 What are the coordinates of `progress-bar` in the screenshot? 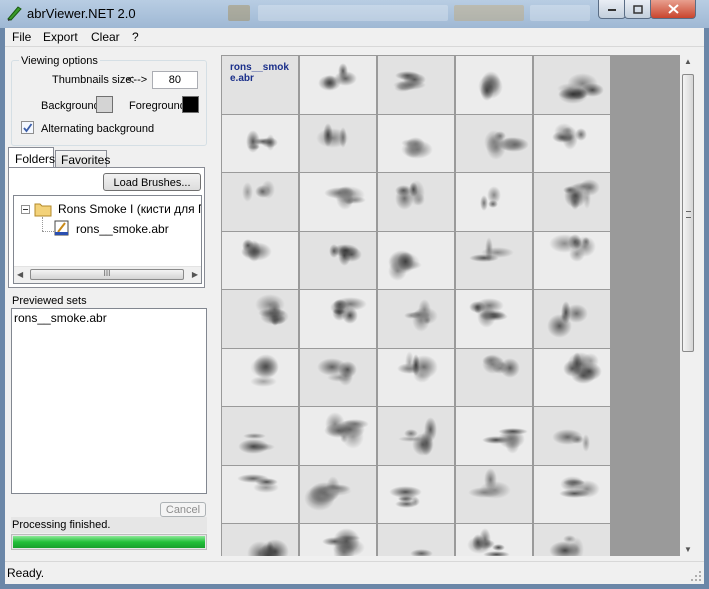 It's located at (109, 542).